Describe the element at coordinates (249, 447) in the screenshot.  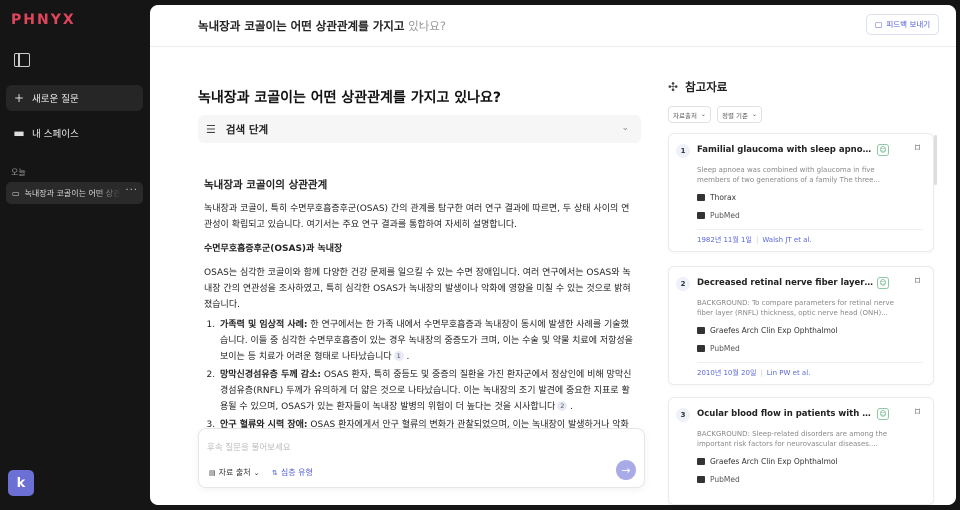
I see `followup-input: 후속 질문을 물어보세요` at that location.